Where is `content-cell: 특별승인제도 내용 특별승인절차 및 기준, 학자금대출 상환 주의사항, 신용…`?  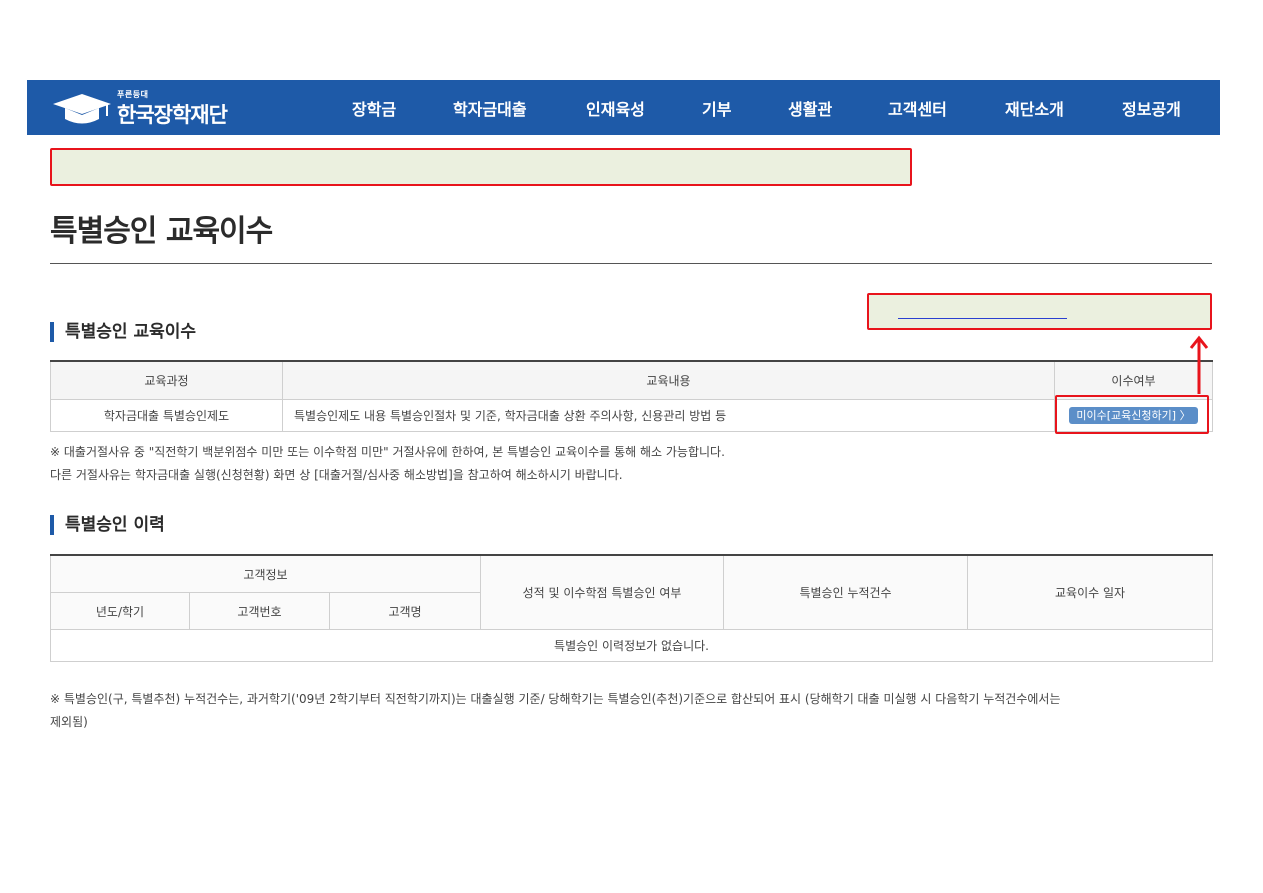 content-cell: 특별승인제도 내용 특별승인절차 및 기준, 학자금대출 상환 주의사항, 신용… is located at coordinates (668, 415).